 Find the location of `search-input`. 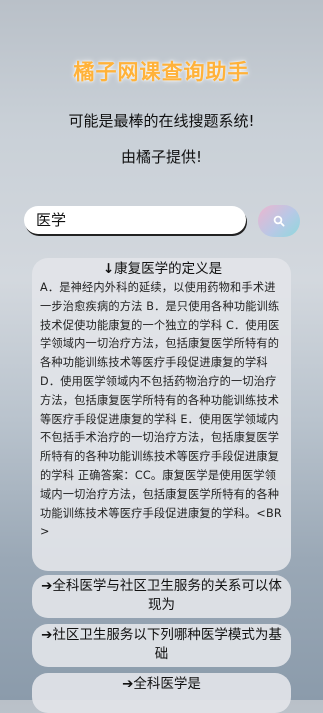

search-input is located at coordinates (135, 220).